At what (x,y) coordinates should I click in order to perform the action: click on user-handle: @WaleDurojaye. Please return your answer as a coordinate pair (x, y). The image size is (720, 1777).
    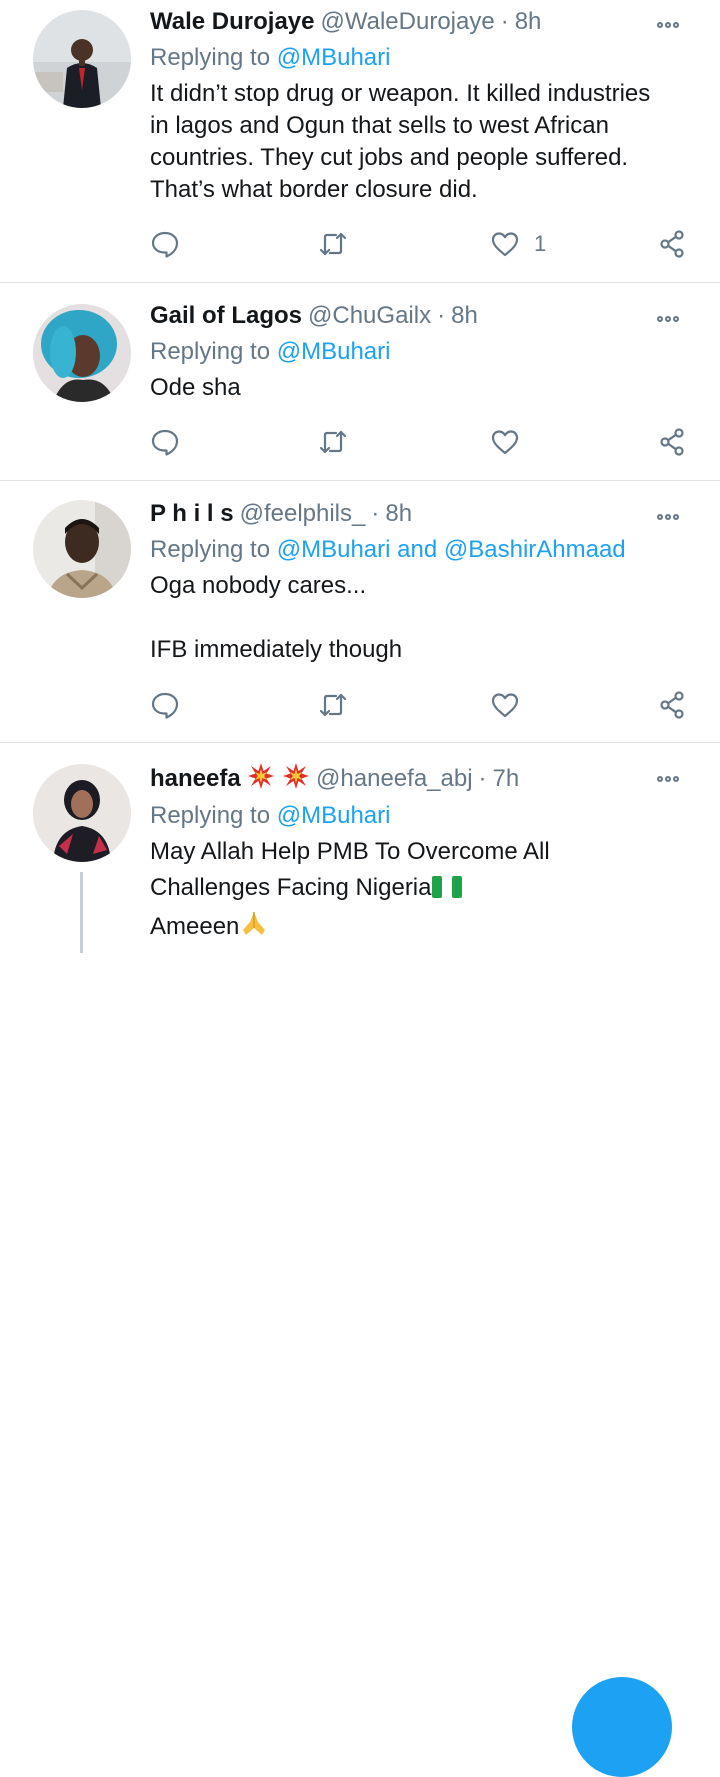
    Looking at the image, I should click on (408, 21).